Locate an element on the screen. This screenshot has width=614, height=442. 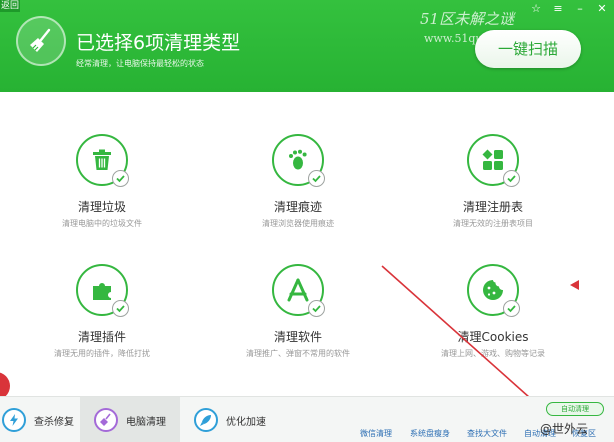
broom-icon is located at coordinates (106, 420).